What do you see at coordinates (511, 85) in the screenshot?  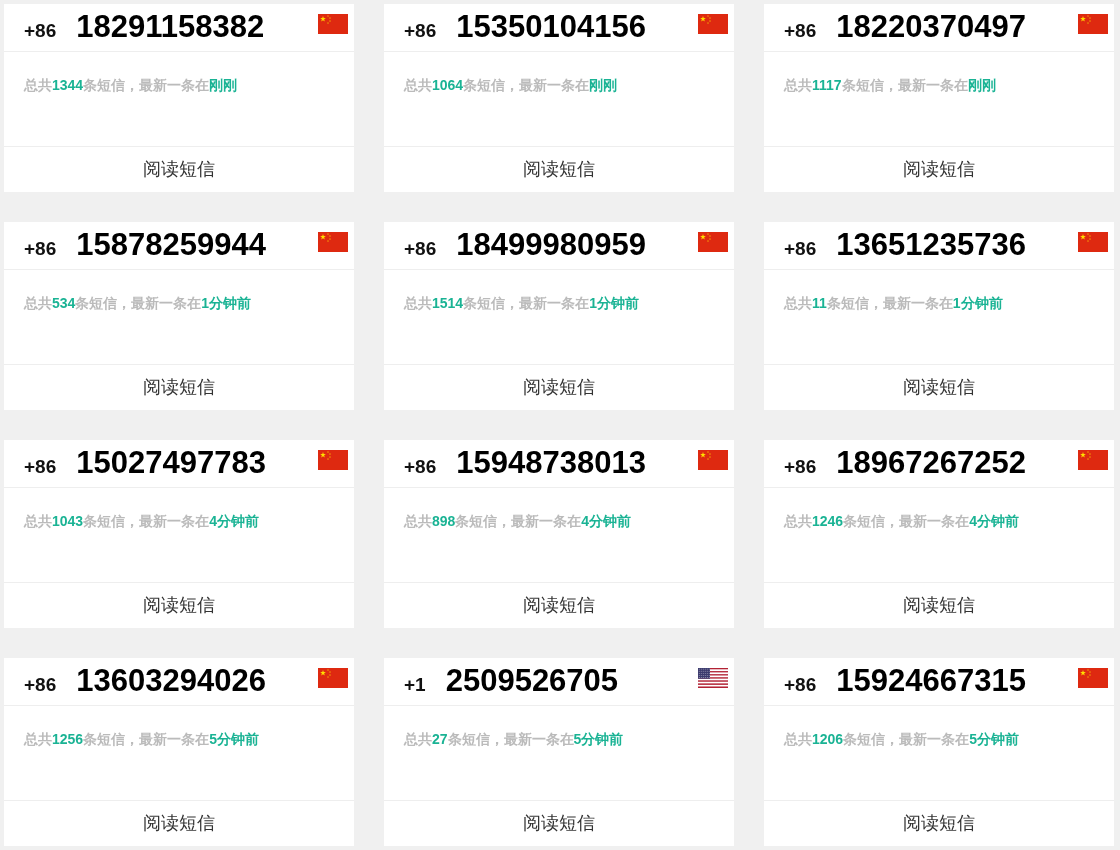 I see `message-summary: 总共1064条短信，最新一条在刚刚` at bounding box center [511, 85].